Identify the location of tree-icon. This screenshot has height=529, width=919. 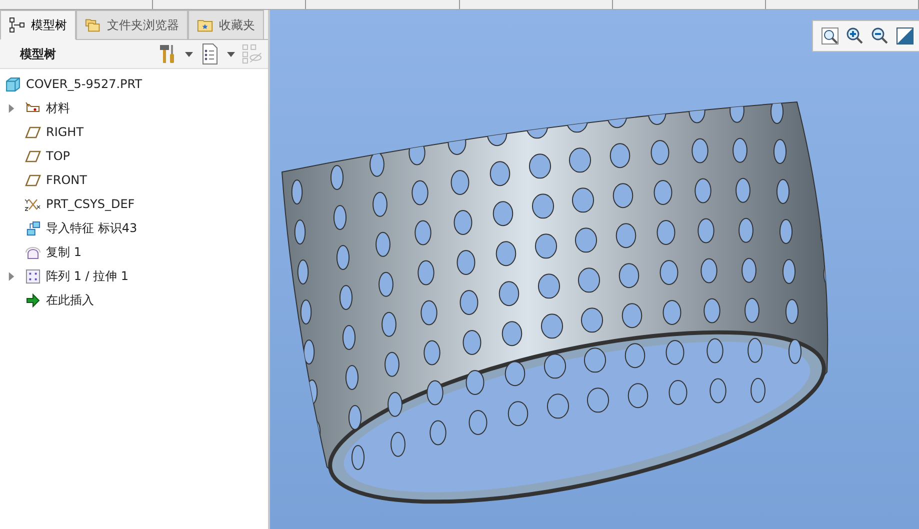
(17, 25).